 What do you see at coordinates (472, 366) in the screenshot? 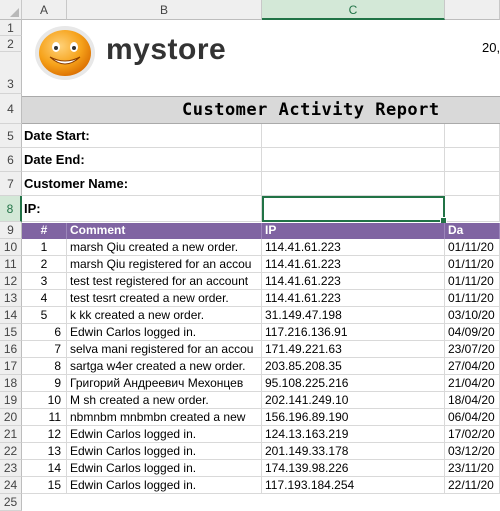
I see `date-cell: 27/04/20` at bounding box center [472, 366].